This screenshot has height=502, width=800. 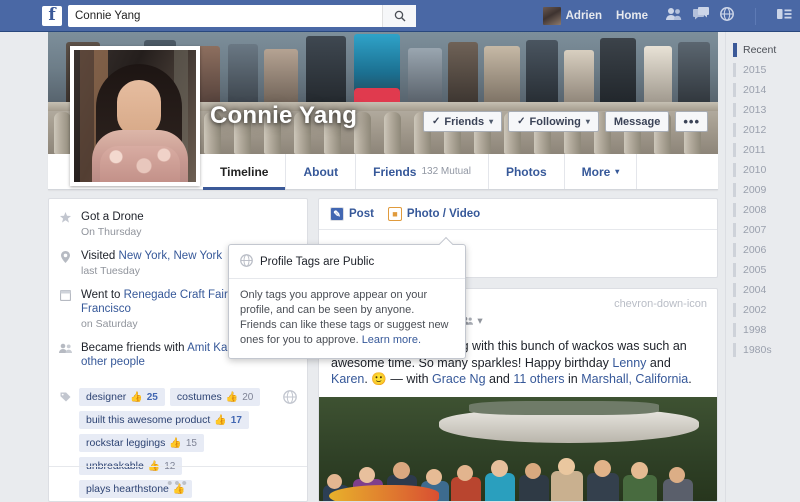 I want to click on rail-item-2007: 2007, so click(x=763, y=230).